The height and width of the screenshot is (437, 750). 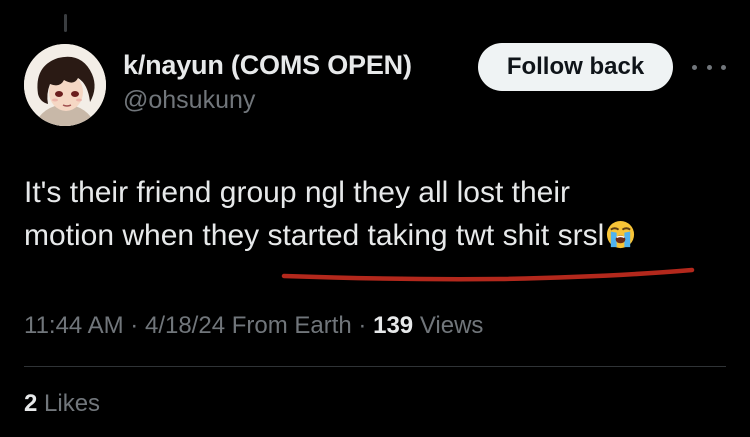 What do you see at coordinates (267, 65) in the screenshot?
I see `author-display-name: k/nayun (COMS OPEN)` at bounding box center [267, 65].